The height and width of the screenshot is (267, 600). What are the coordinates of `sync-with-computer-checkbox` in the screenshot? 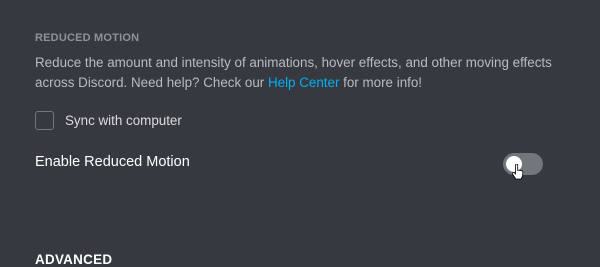 It's located at (44, 120).